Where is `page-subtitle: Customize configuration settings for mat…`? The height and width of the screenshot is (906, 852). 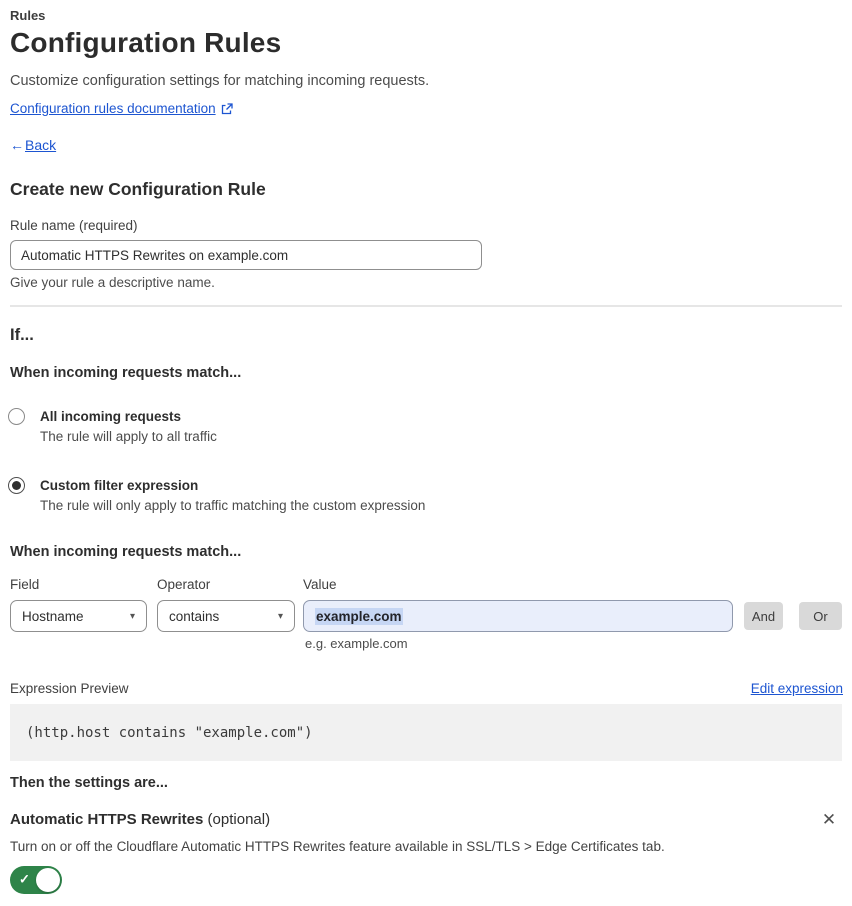
page-subtitle: Customize configuration settings for mat… is located at coordinates (220, 81).